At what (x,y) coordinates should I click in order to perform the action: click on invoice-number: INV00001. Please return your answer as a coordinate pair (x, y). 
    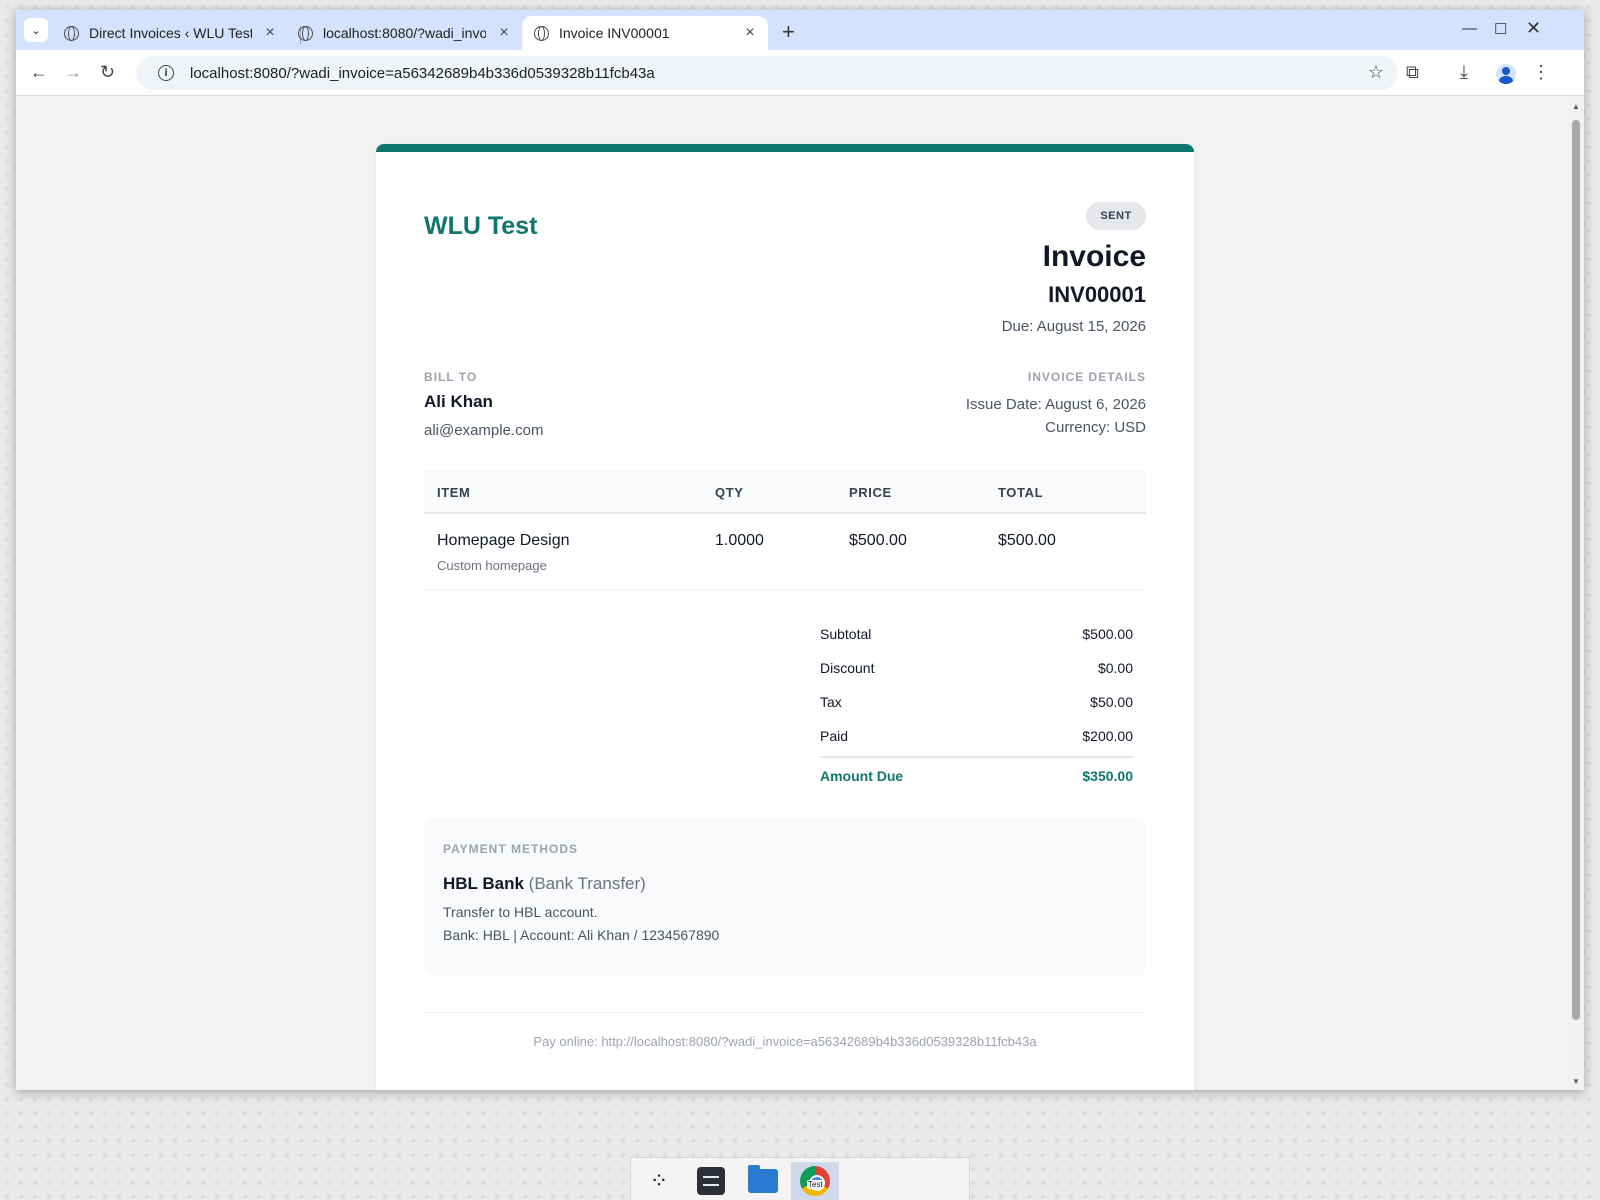
    Looking at the image, I should click on (1097, 294).